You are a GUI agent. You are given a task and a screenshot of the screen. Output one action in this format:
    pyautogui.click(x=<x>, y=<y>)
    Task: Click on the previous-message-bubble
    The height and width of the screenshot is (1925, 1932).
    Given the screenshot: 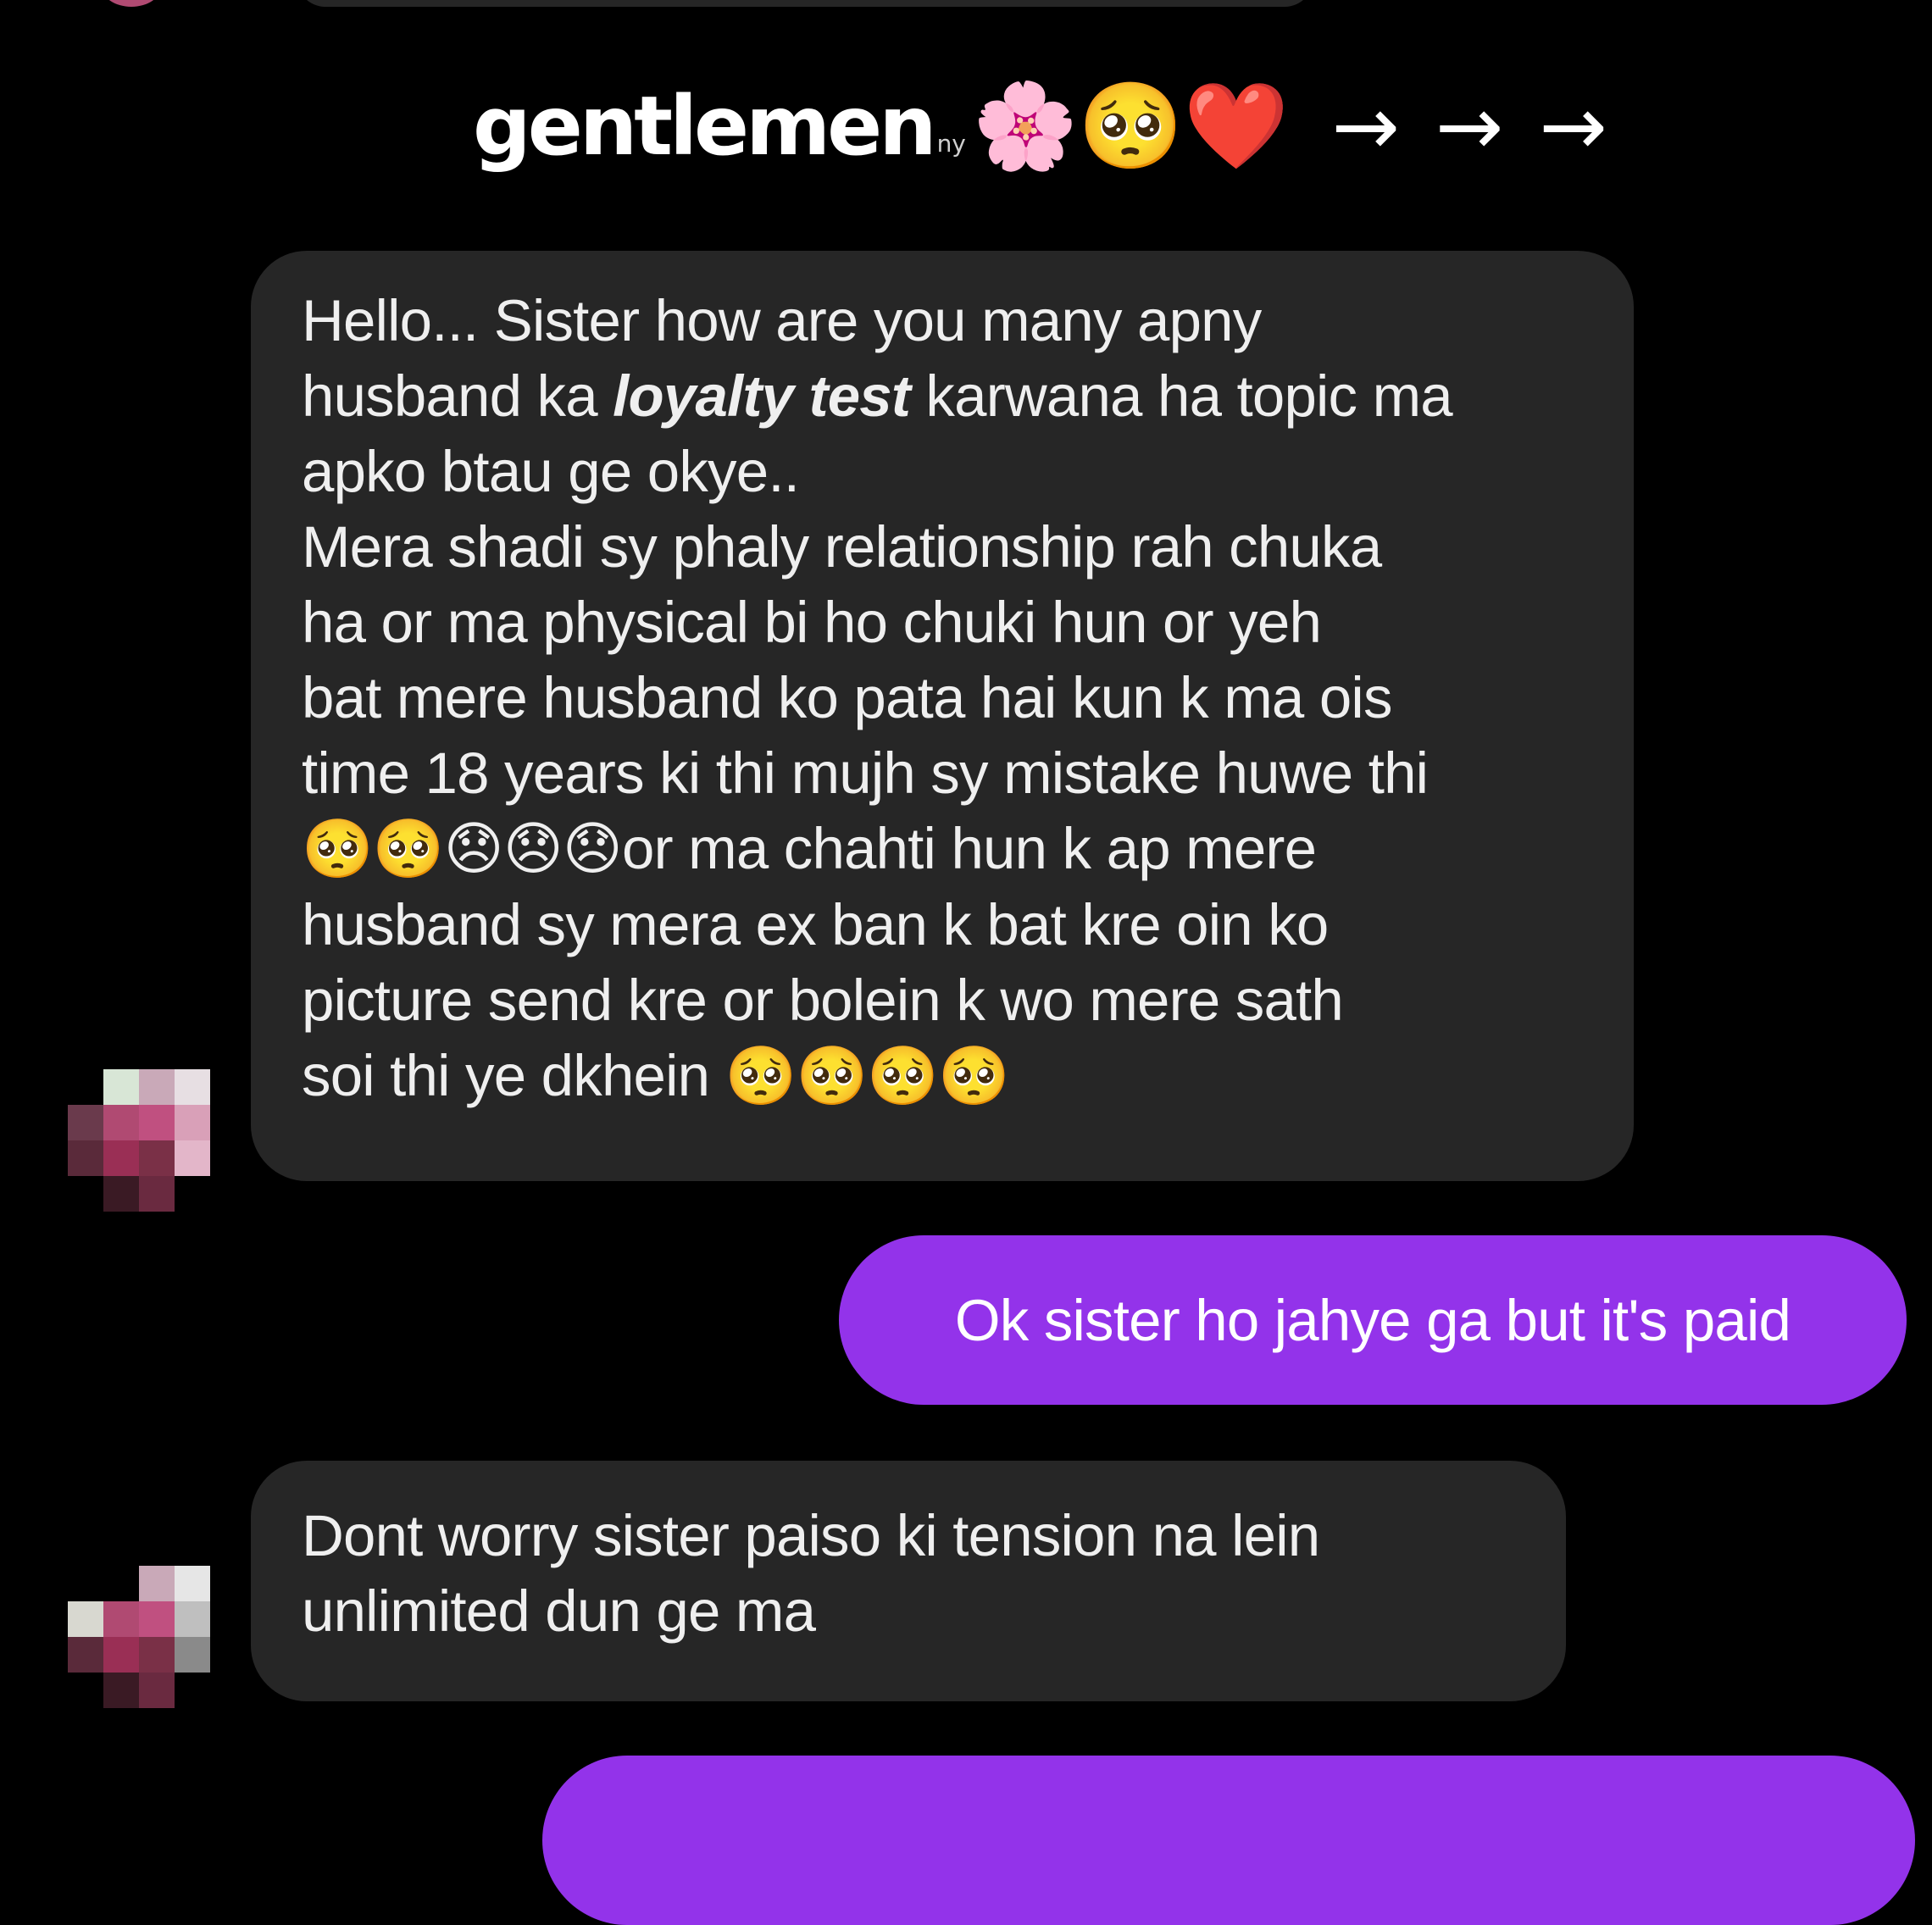 What is the action you would take?
    pyautogui.click(x=805, y=3)
    